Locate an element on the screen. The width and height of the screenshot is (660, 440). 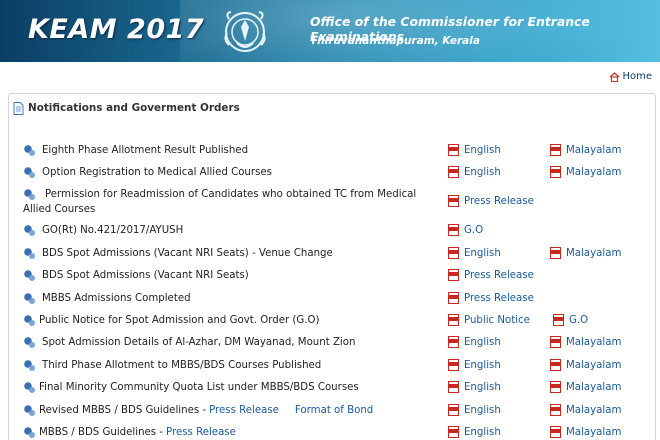
format-of-bond-link: Format of Bond is located at coordinates (334, 410).